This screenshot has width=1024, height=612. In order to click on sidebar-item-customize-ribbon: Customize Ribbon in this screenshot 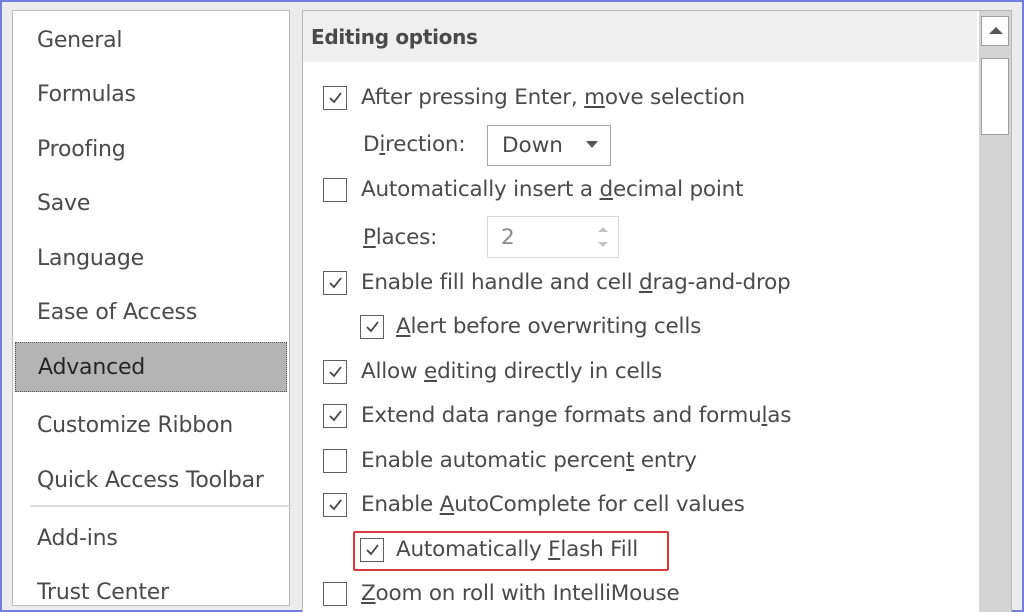, I will do `click(151, 425)`.